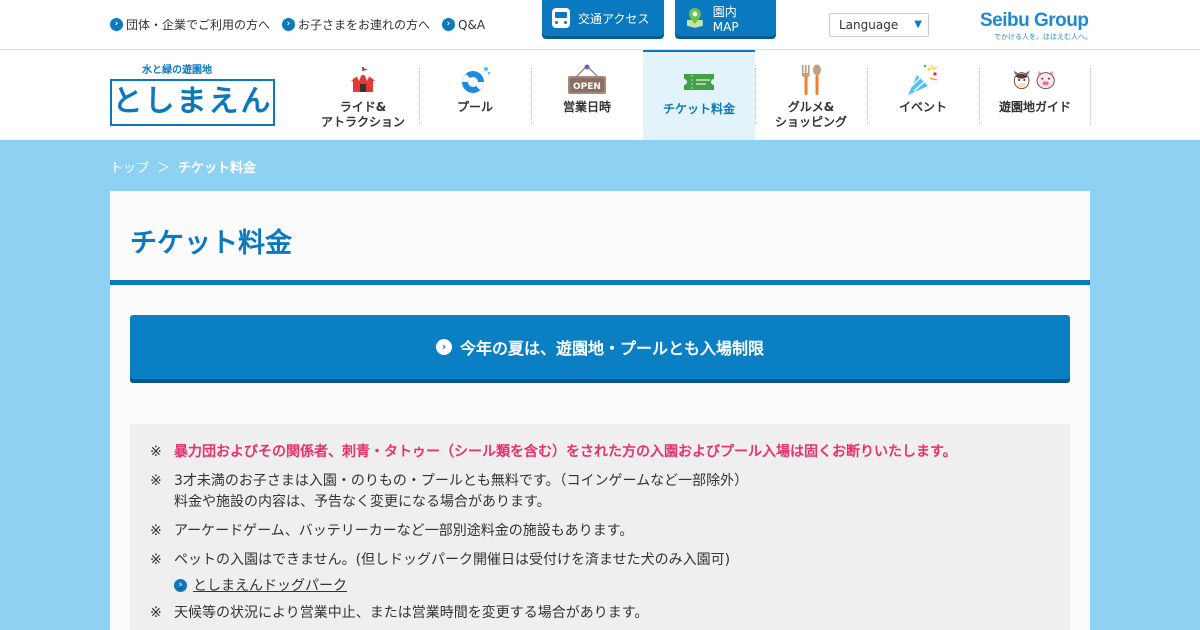 This screenshot has height=630, width=1200. I want to click on caret-down-icon: ▼, so click(918, 24).